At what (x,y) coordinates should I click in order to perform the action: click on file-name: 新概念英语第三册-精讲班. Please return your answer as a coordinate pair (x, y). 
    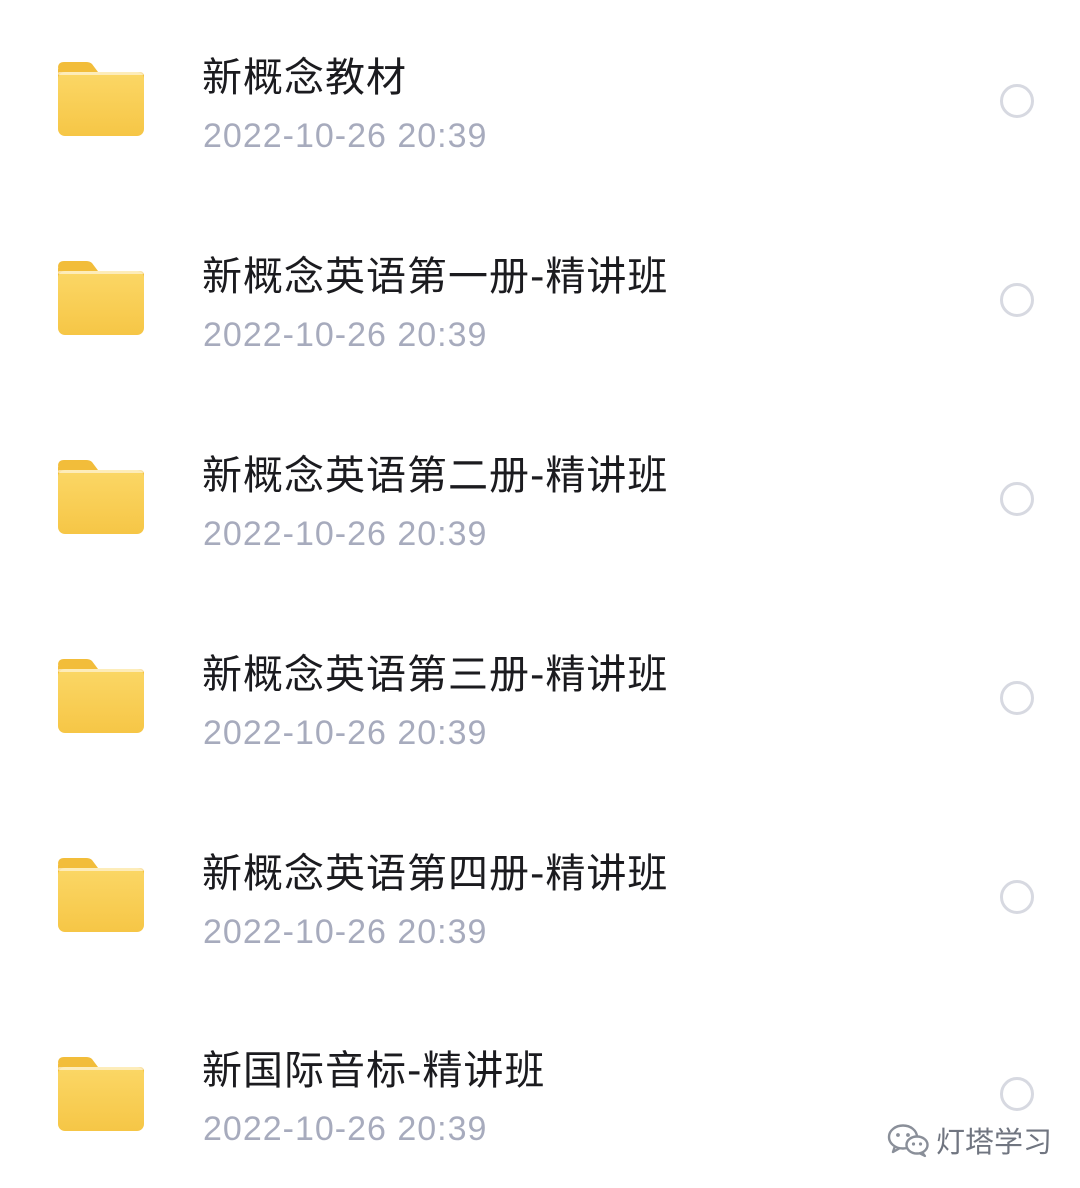
    Looking at the image, I should click on (435, 675).